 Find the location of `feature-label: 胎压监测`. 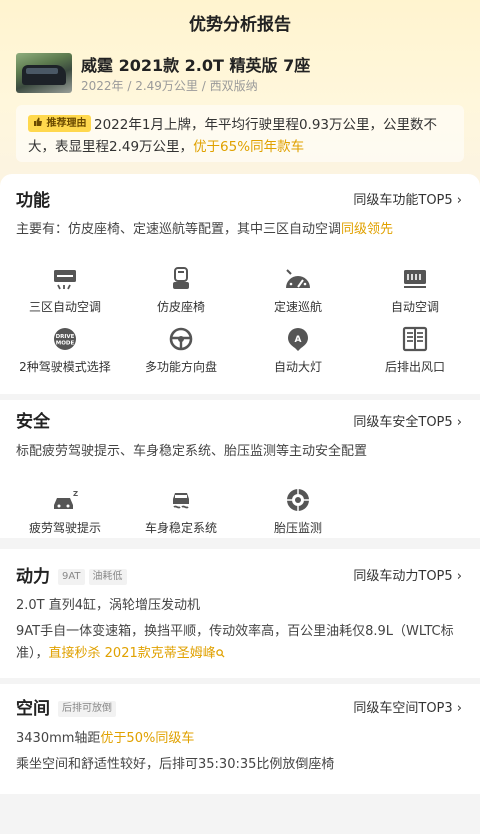

feature-label: 胎压监测 is located at coordinates (297, 528).